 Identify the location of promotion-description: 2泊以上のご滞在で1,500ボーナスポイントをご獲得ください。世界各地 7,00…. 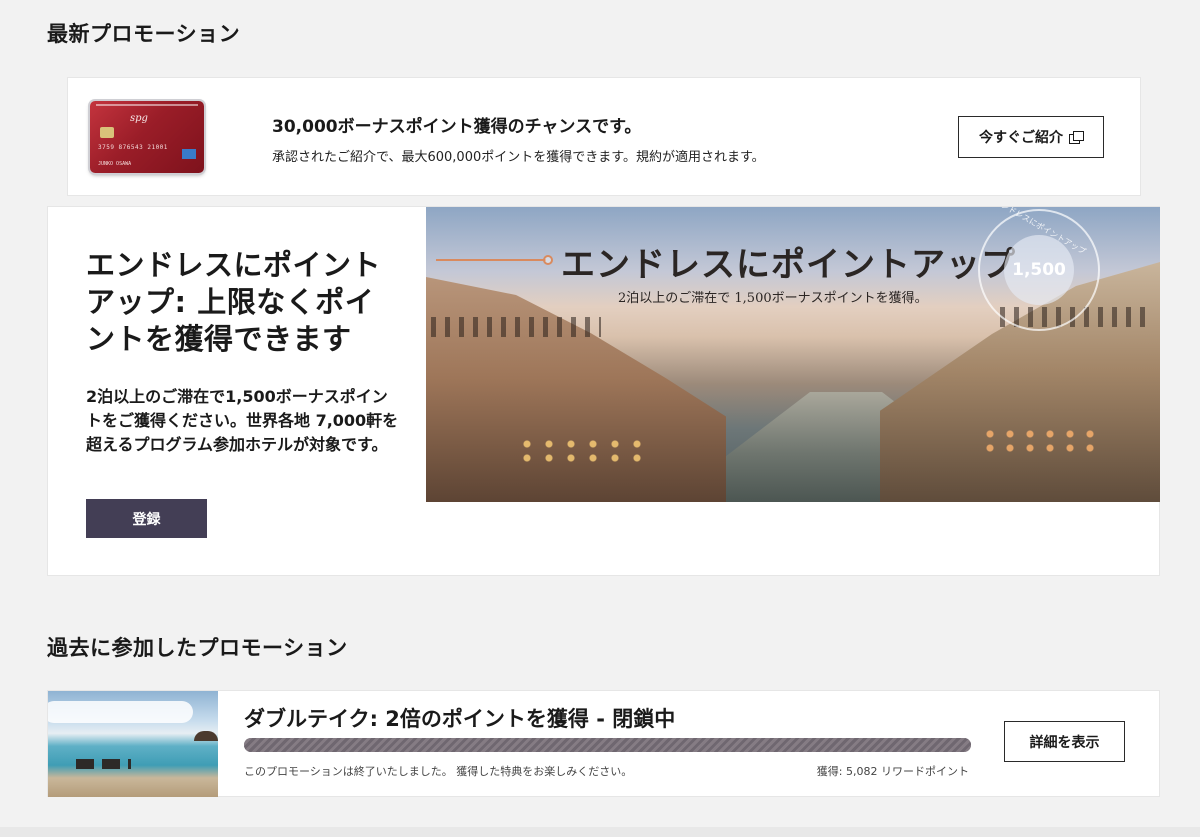
(242, 420).